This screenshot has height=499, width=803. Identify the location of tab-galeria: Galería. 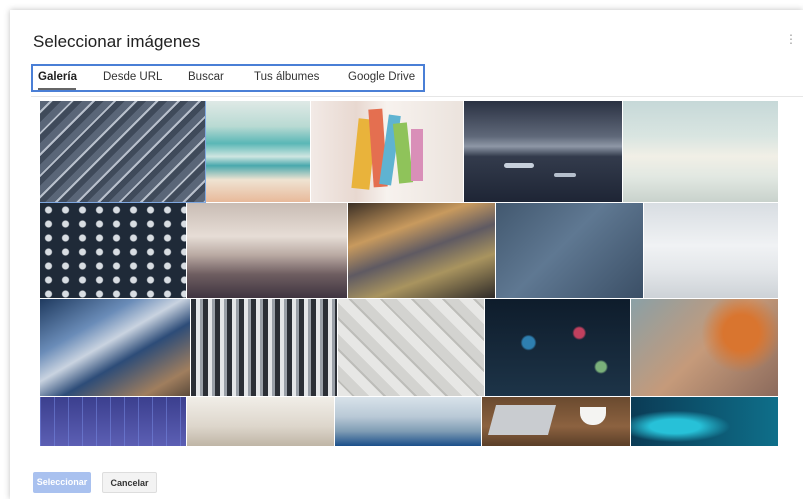
(57, 77).